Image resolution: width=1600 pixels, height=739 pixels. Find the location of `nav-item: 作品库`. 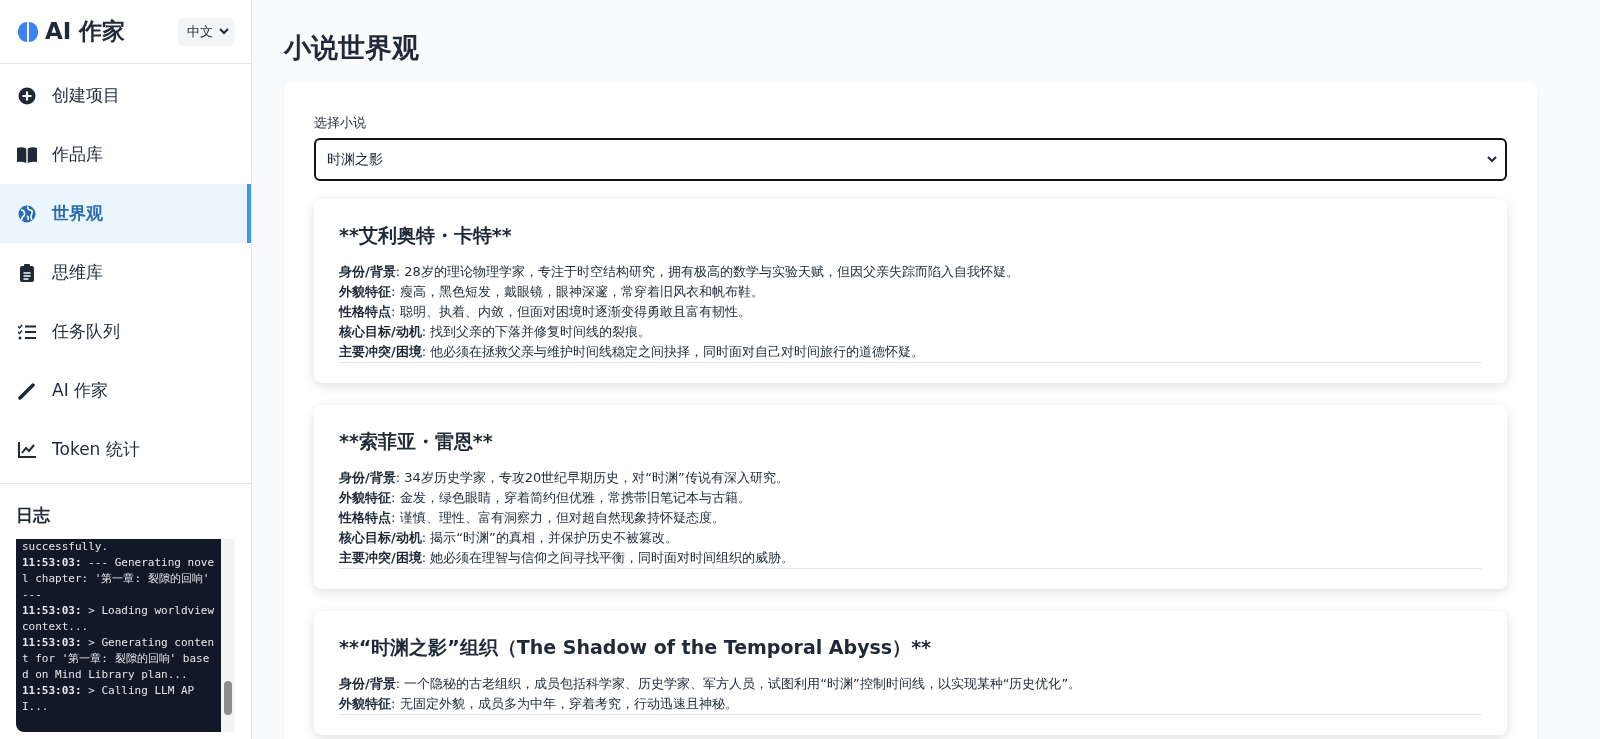

nav-item: 作品库 is located at coordinates (125, 154).